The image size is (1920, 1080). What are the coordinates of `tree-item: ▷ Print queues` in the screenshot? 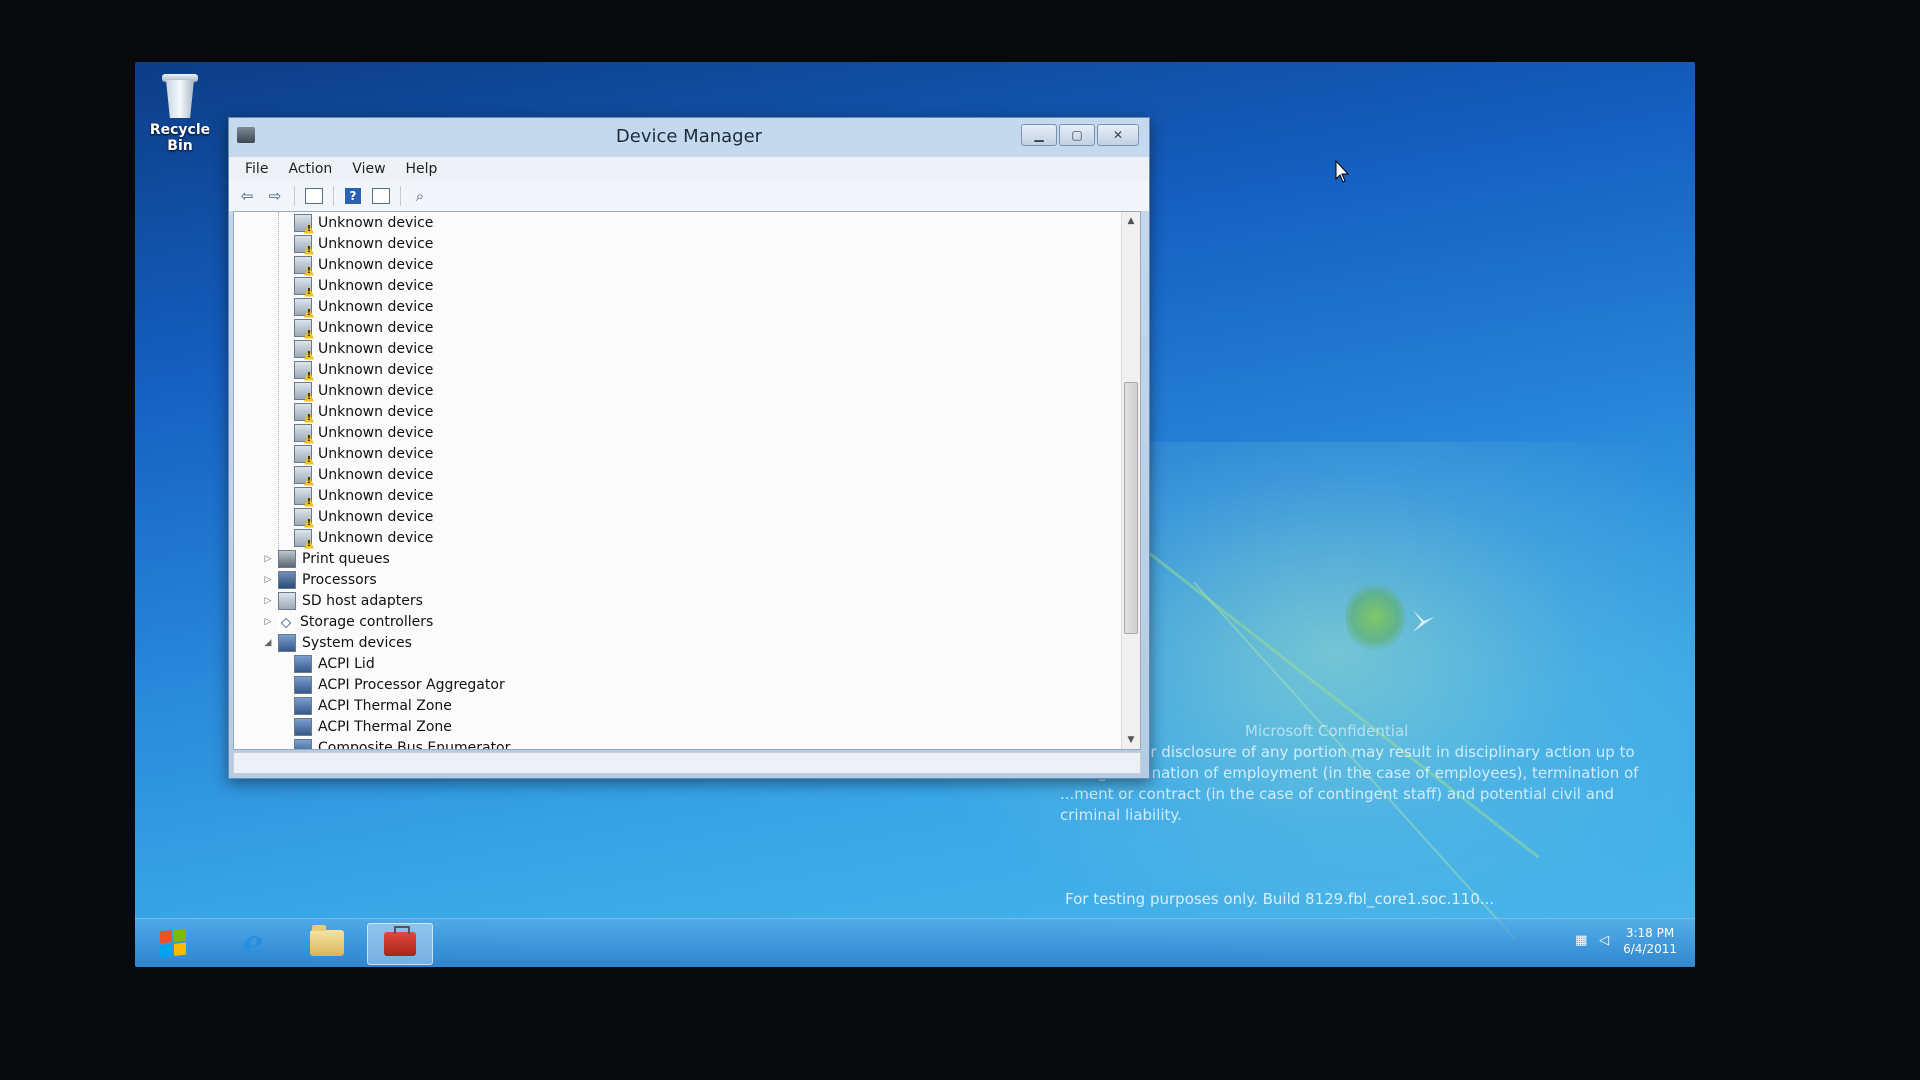 It's located at (677, 558).